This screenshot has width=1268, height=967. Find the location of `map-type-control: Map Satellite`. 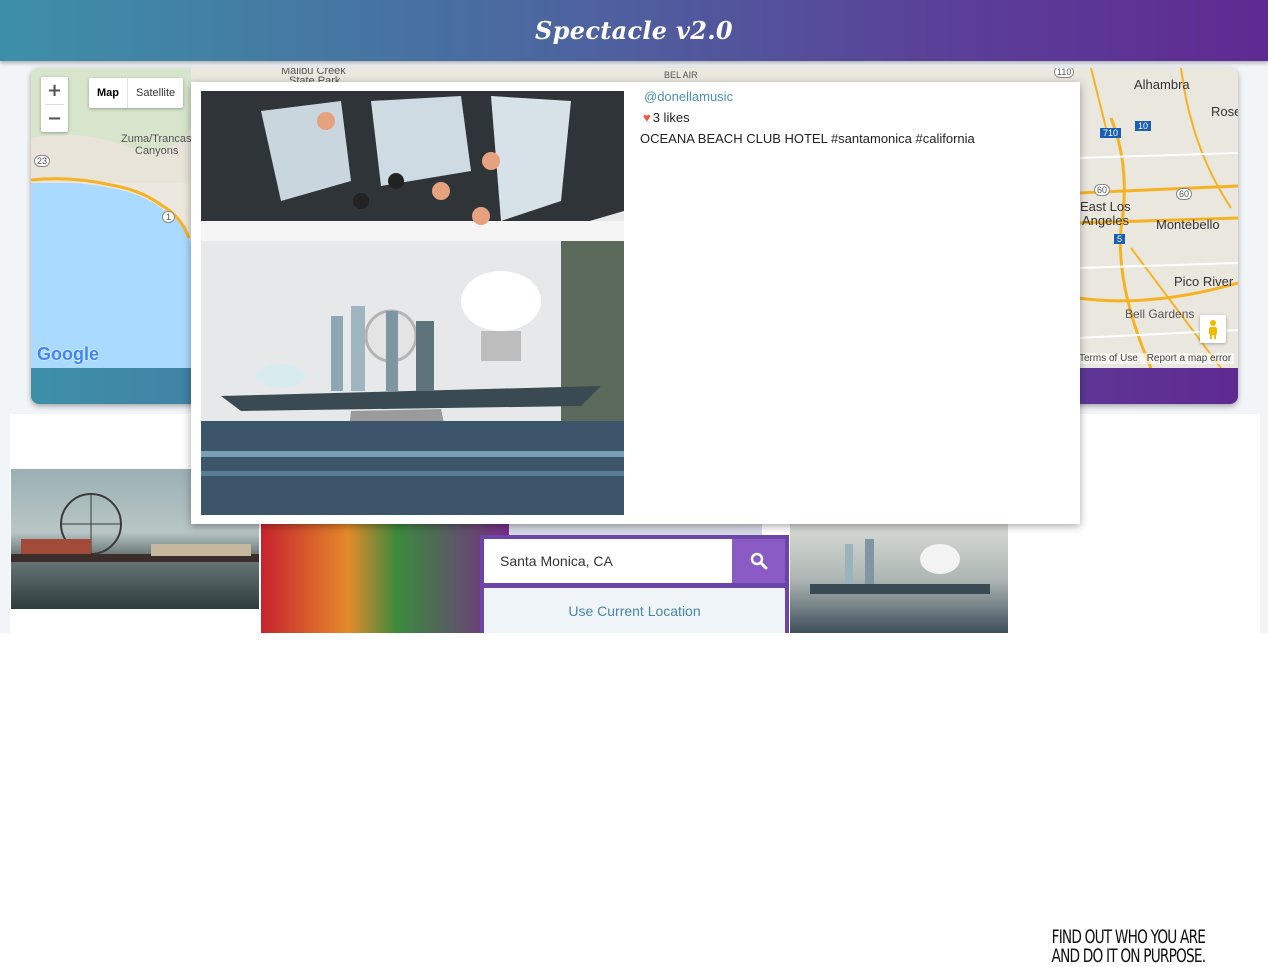

map-type-control: Map Satellite is located at coordinates (136, 93).